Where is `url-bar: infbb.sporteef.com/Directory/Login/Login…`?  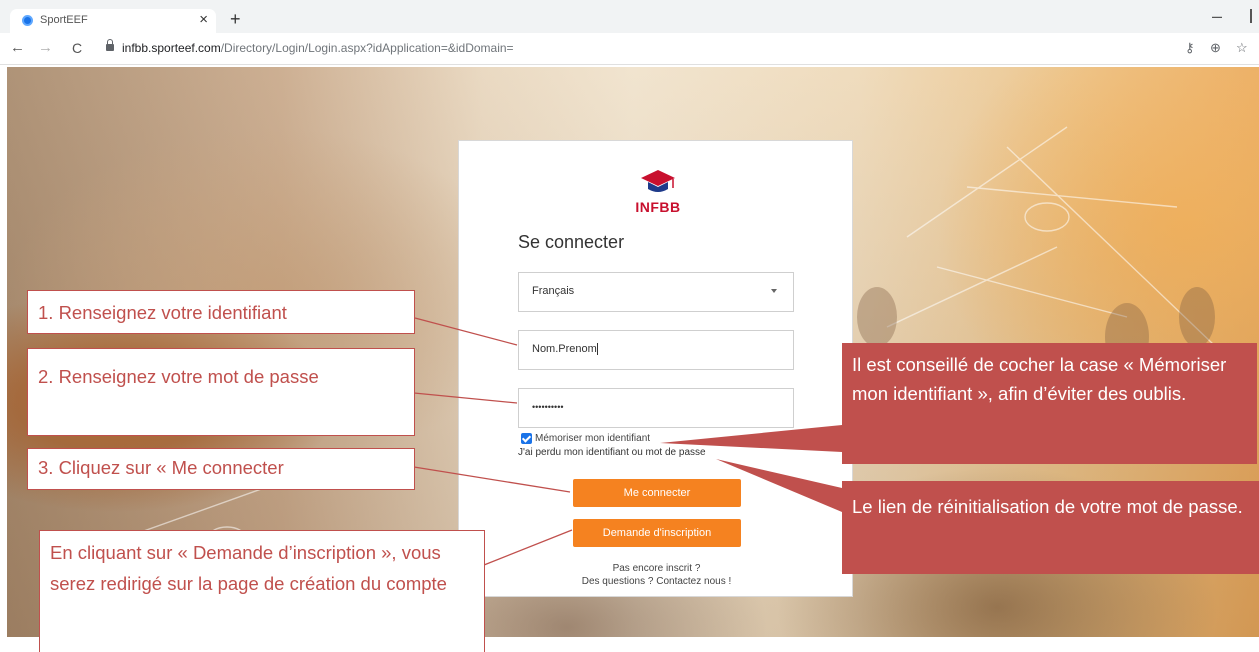 url-bar: infbb.sporteef.com/Directory/Login/Login… is located at coordinates (318, 48).